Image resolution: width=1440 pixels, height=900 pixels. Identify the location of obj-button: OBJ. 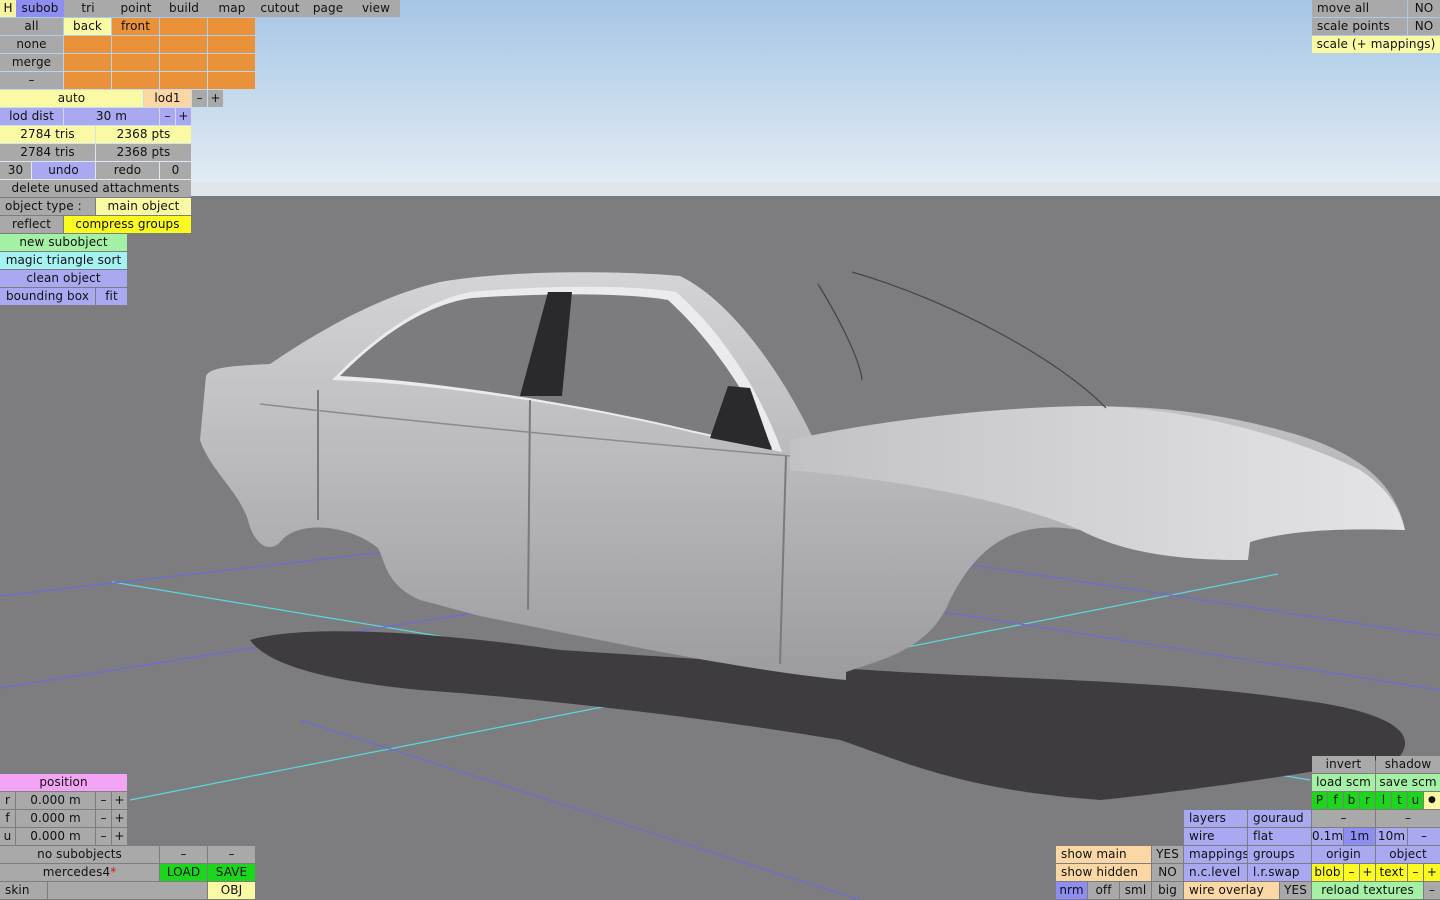
(231, 890).